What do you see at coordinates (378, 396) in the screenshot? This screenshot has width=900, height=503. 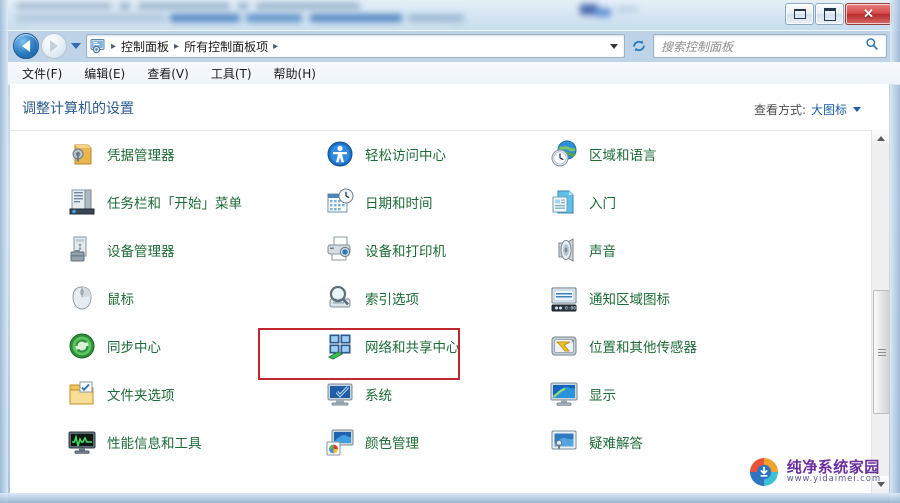 I see `item-label: 系统` at bounding box center [378, 396].